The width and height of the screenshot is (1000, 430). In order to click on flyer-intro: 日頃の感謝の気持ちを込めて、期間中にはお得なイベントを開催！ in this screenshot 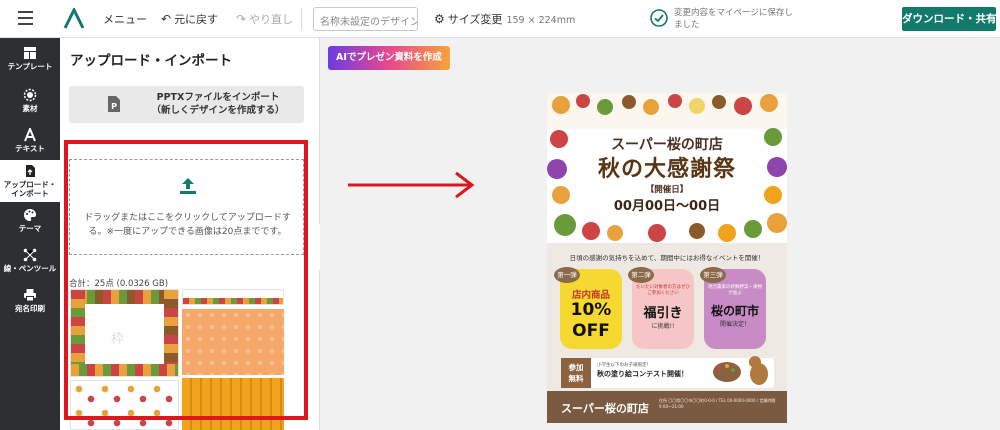, I will do `click(667, 258)`.